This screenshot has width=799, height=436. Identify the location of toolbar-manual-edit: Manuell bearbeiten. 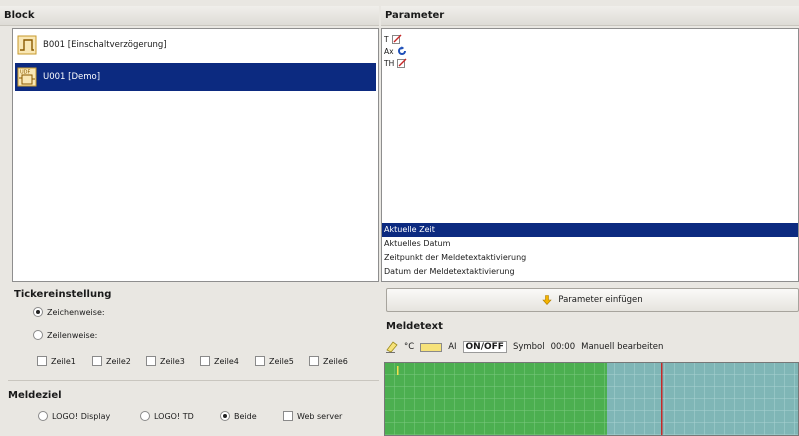
(622, 347).